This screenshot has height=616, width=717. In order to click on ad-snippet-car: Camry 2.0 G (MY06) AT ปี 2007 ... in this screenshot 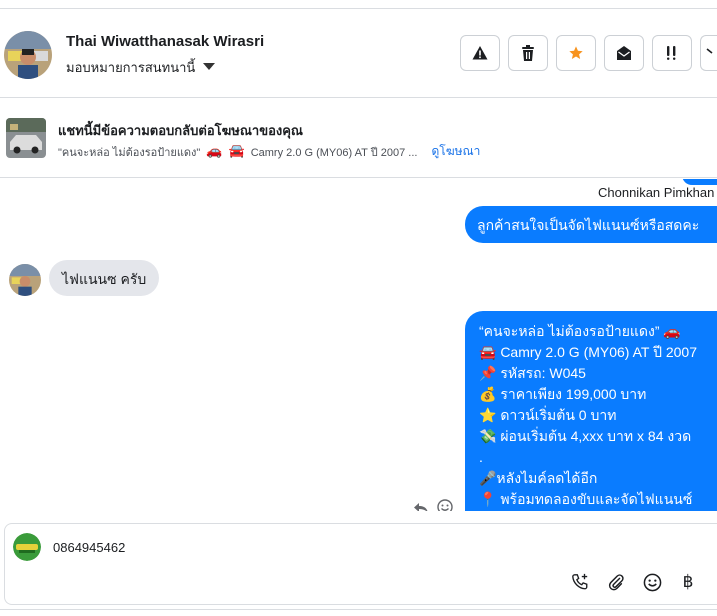, I will do `click(334, 152)`.